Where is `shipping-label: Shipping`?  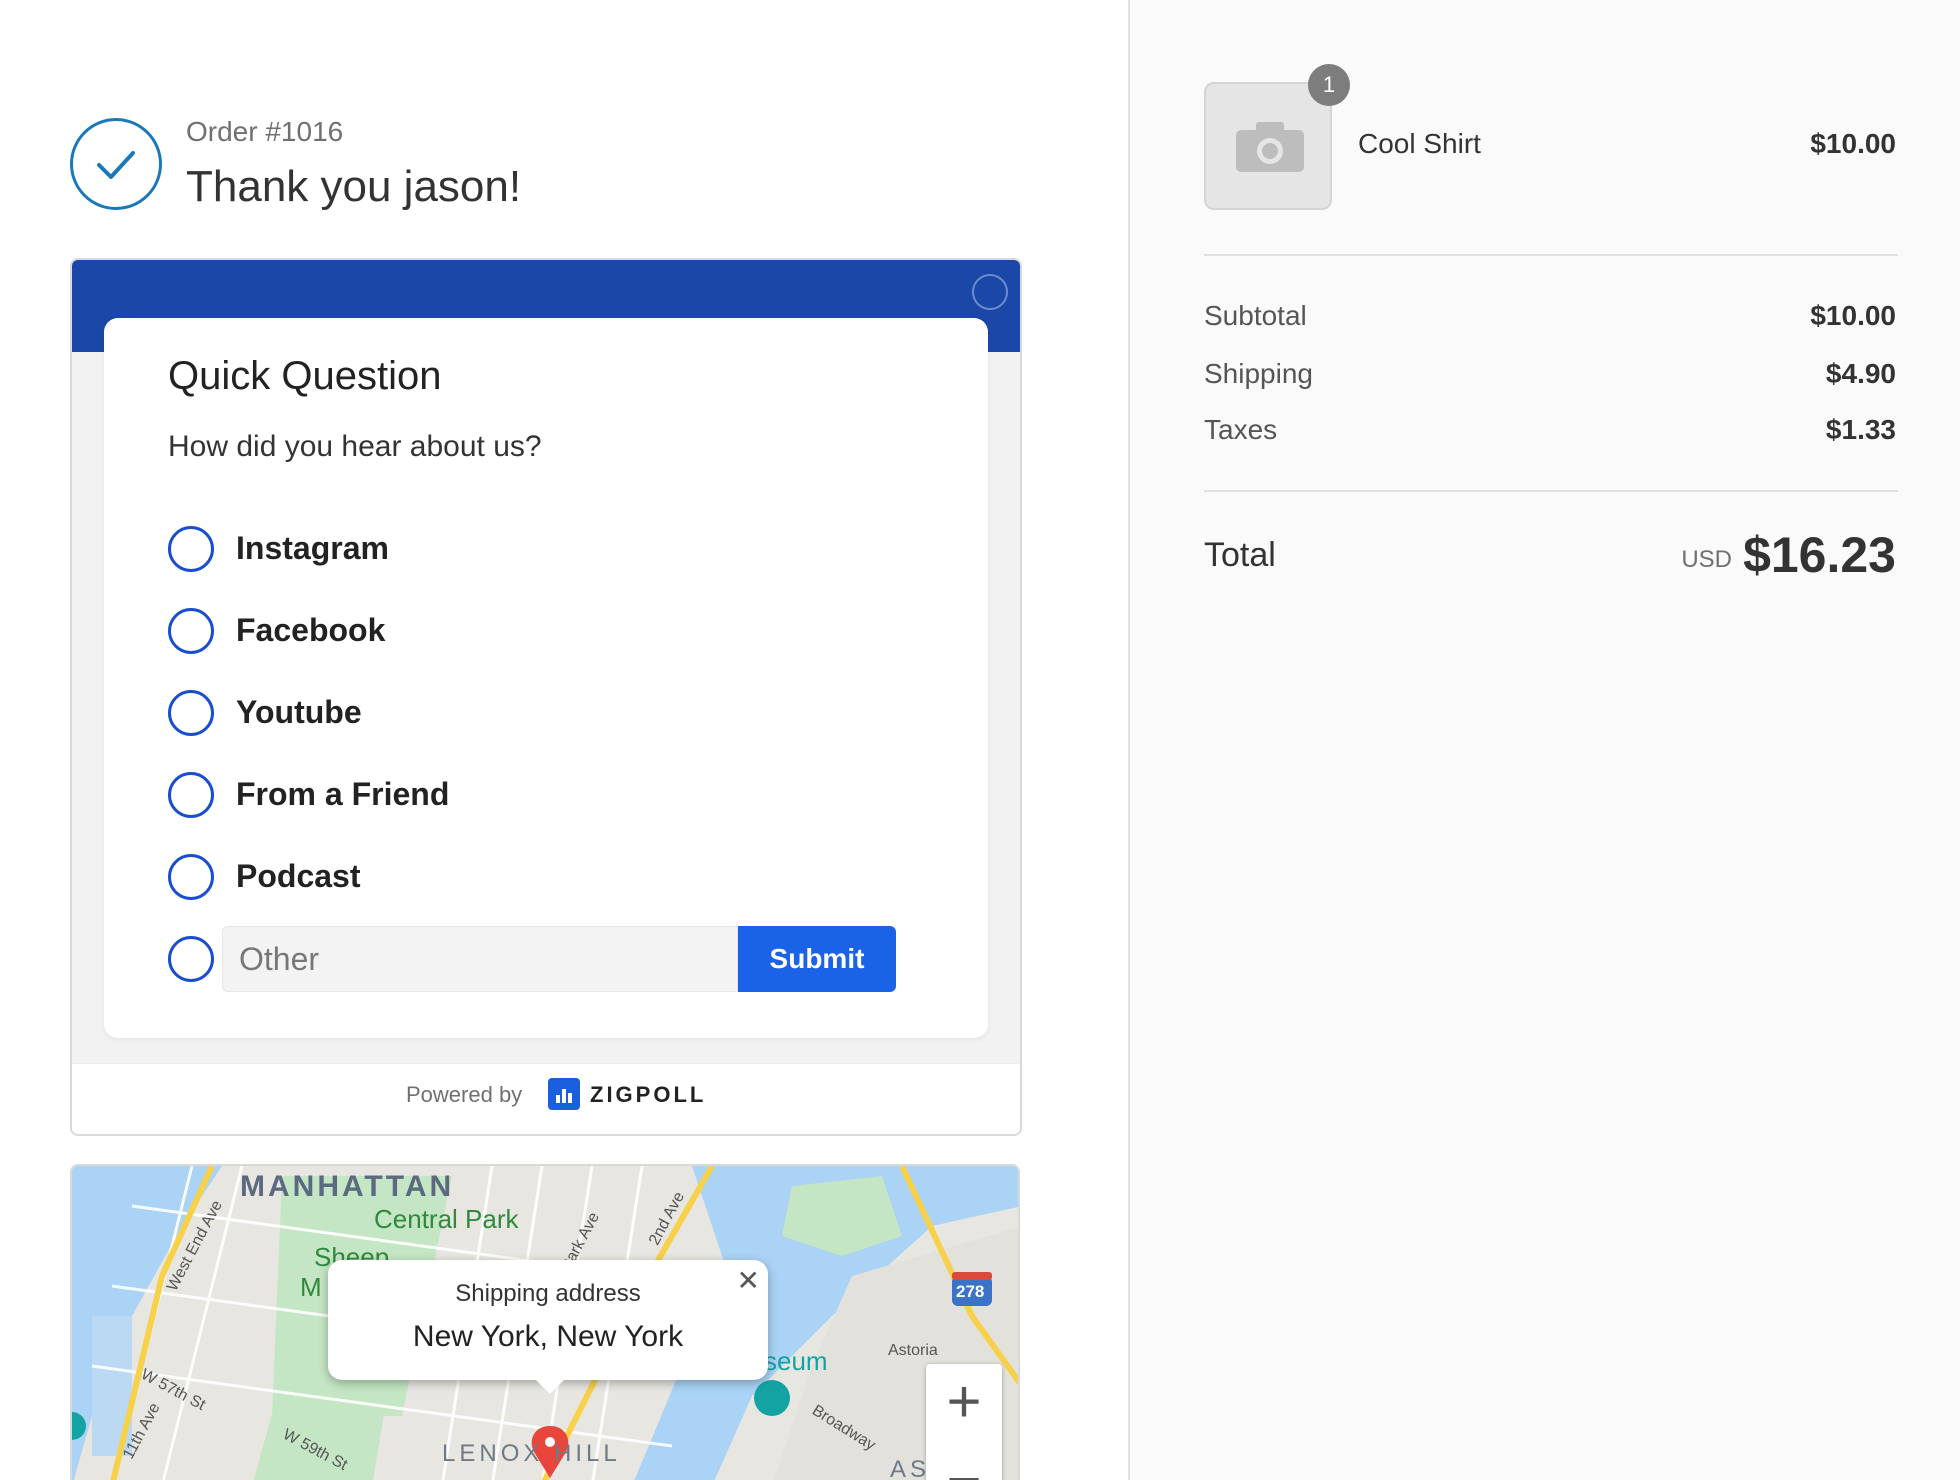 shipping-label: Shipping is located at coordinates (1258, 373).